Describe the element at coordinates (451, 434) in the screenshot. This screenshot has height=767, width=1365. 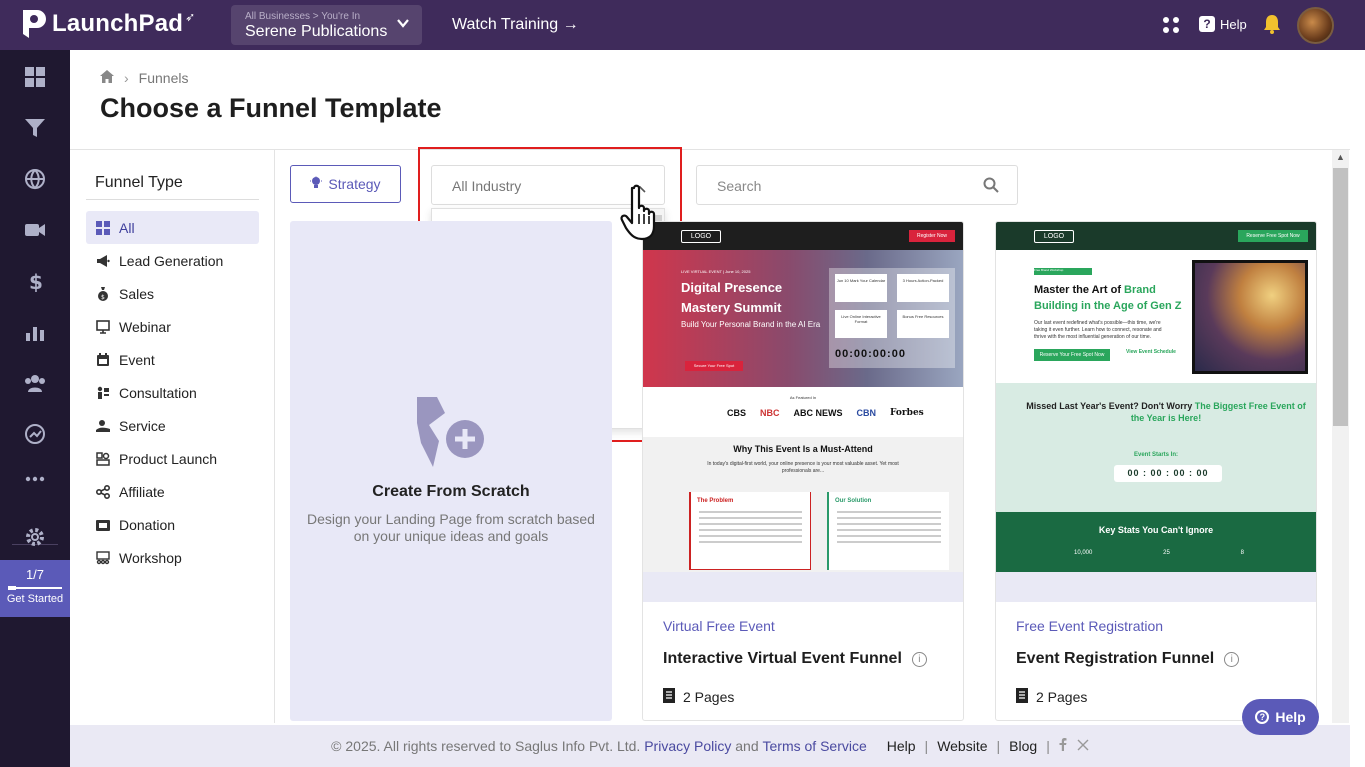
I see `scratch-plus-logo-icon` at that location.